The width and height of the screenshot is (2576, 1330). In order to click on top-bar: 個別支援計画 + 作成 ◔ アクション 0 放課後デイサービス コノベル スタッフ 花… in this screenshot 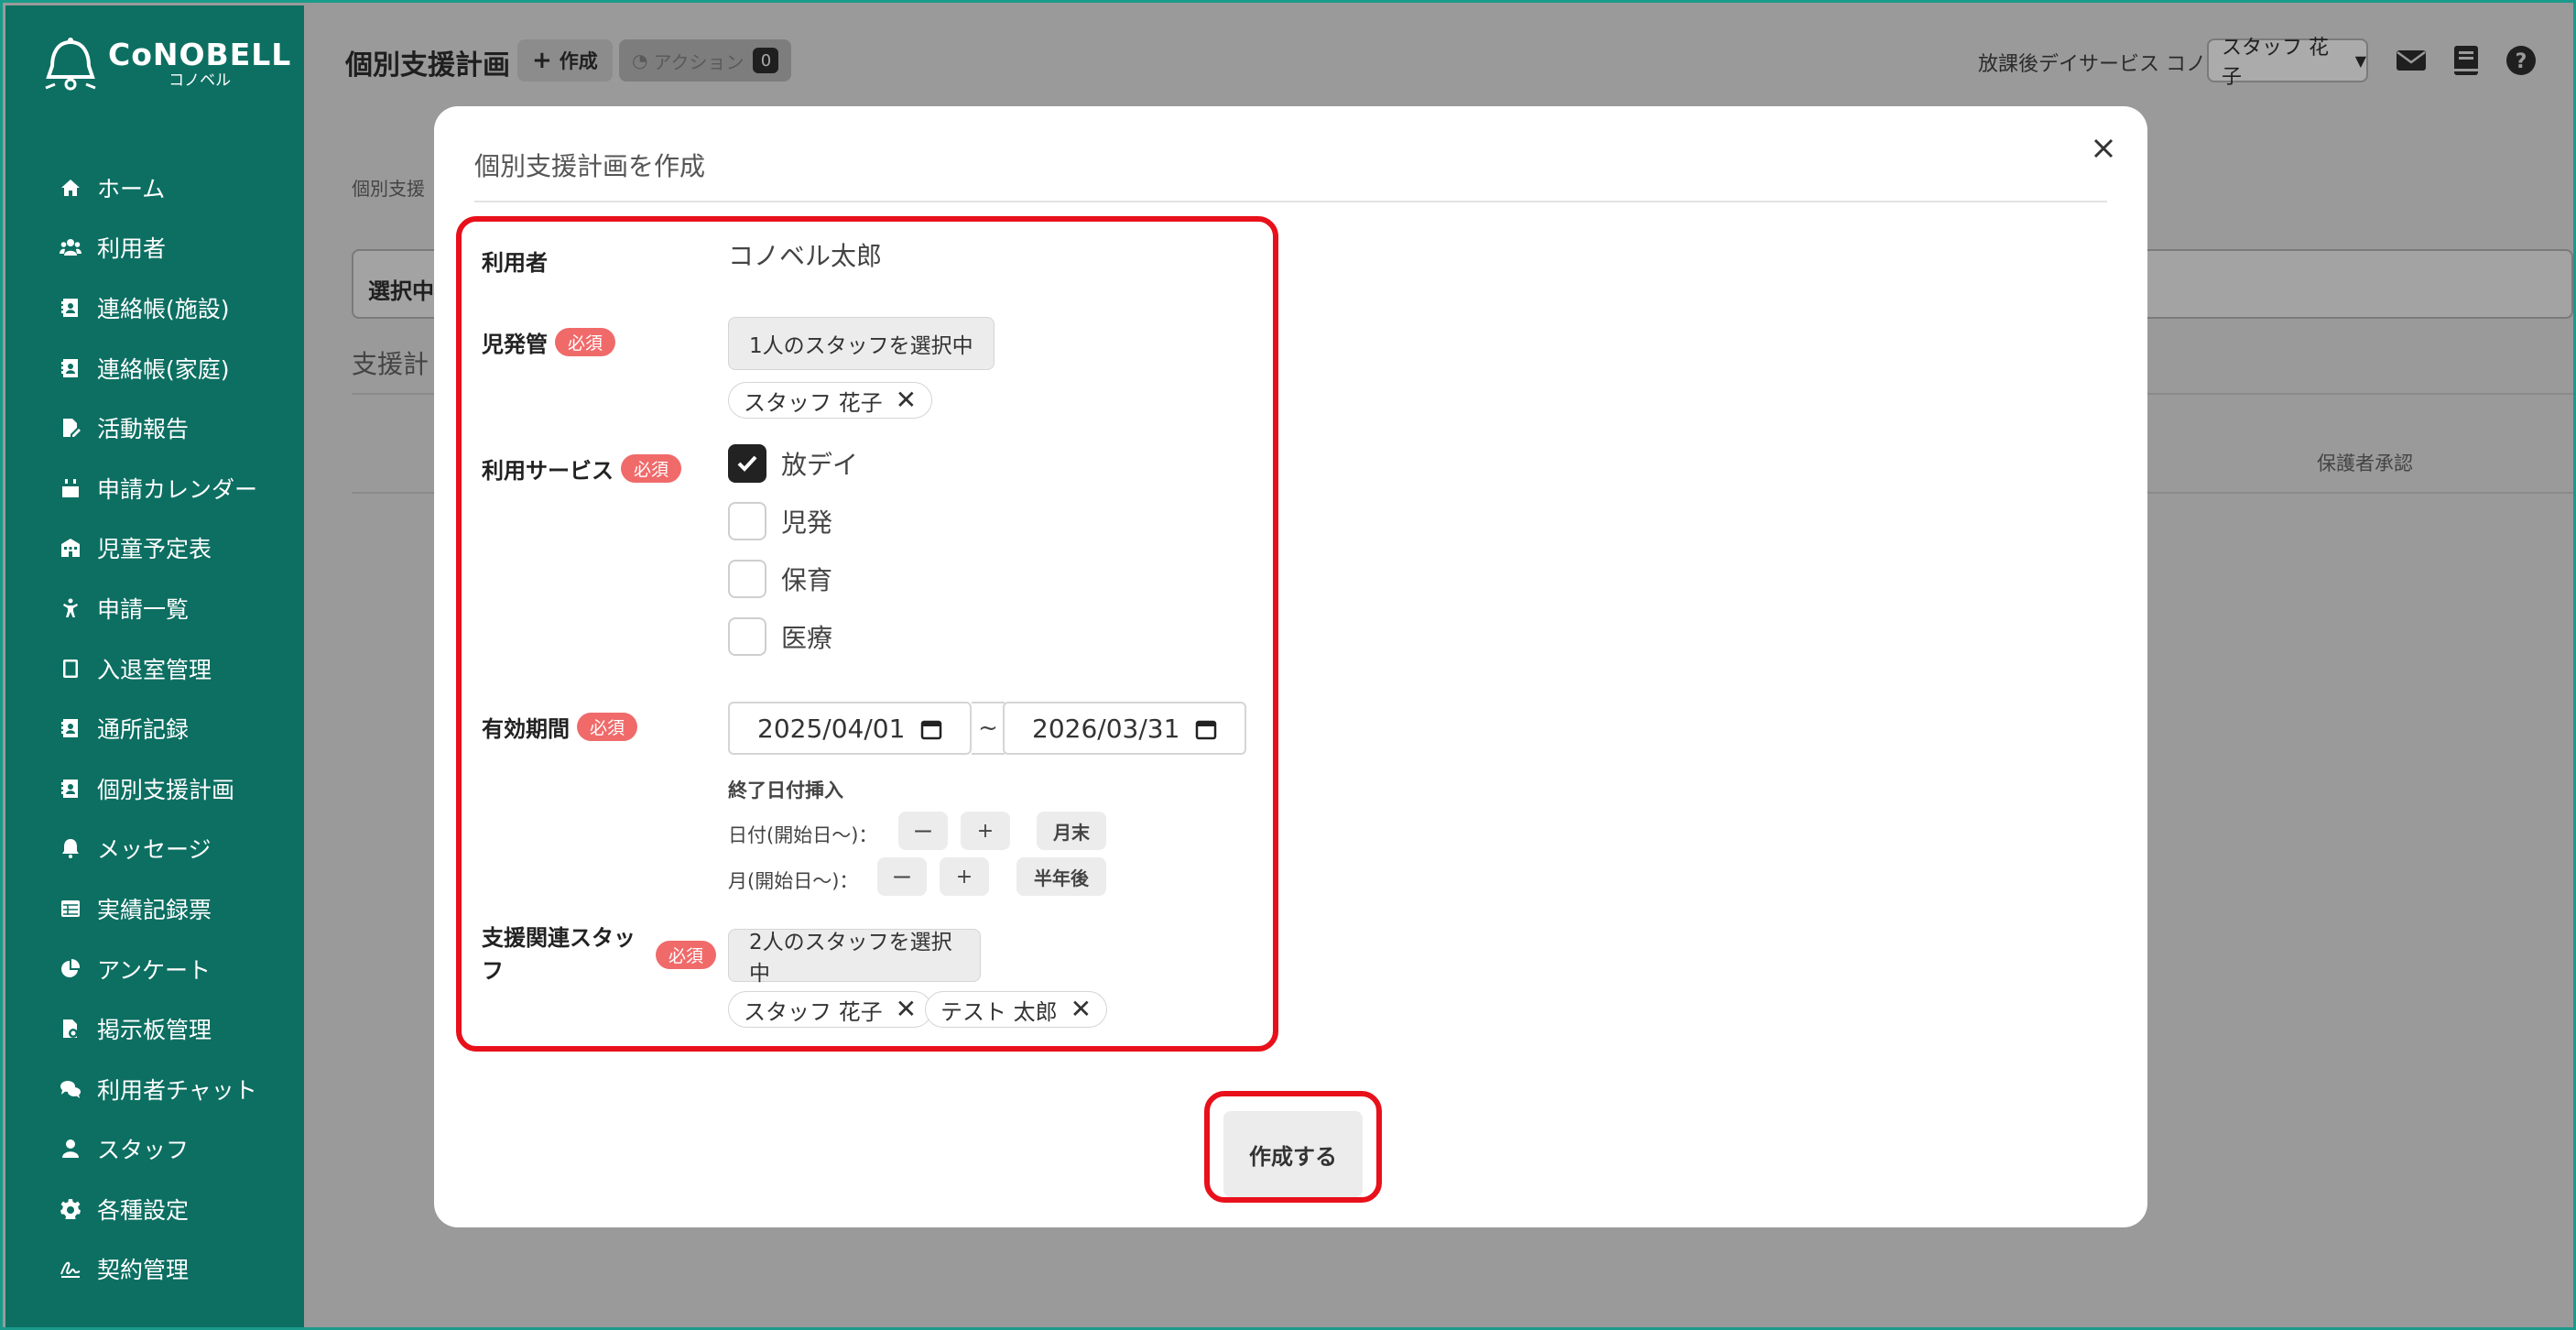, I will do `click(1437, 59)`.